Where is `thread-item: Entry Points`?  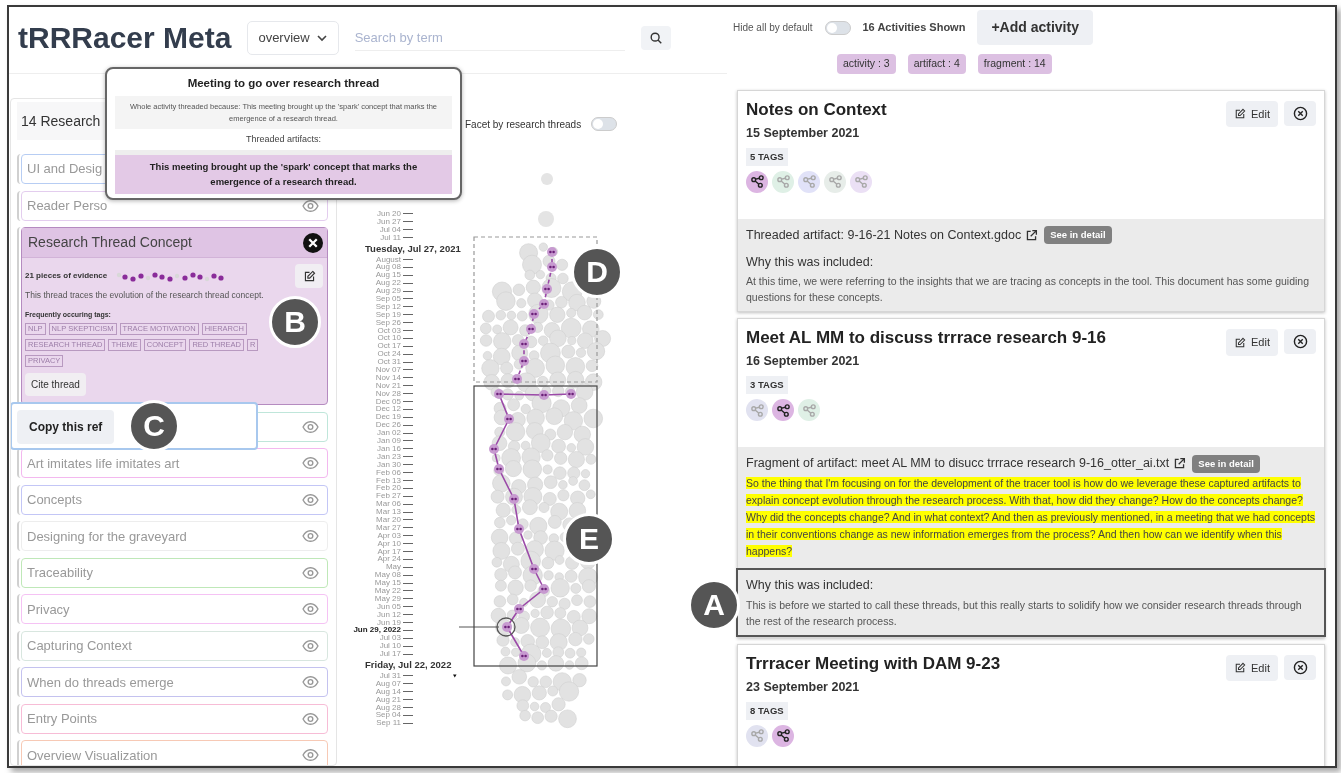 thread-item: Entry Points is located at coordinates (174, 718).